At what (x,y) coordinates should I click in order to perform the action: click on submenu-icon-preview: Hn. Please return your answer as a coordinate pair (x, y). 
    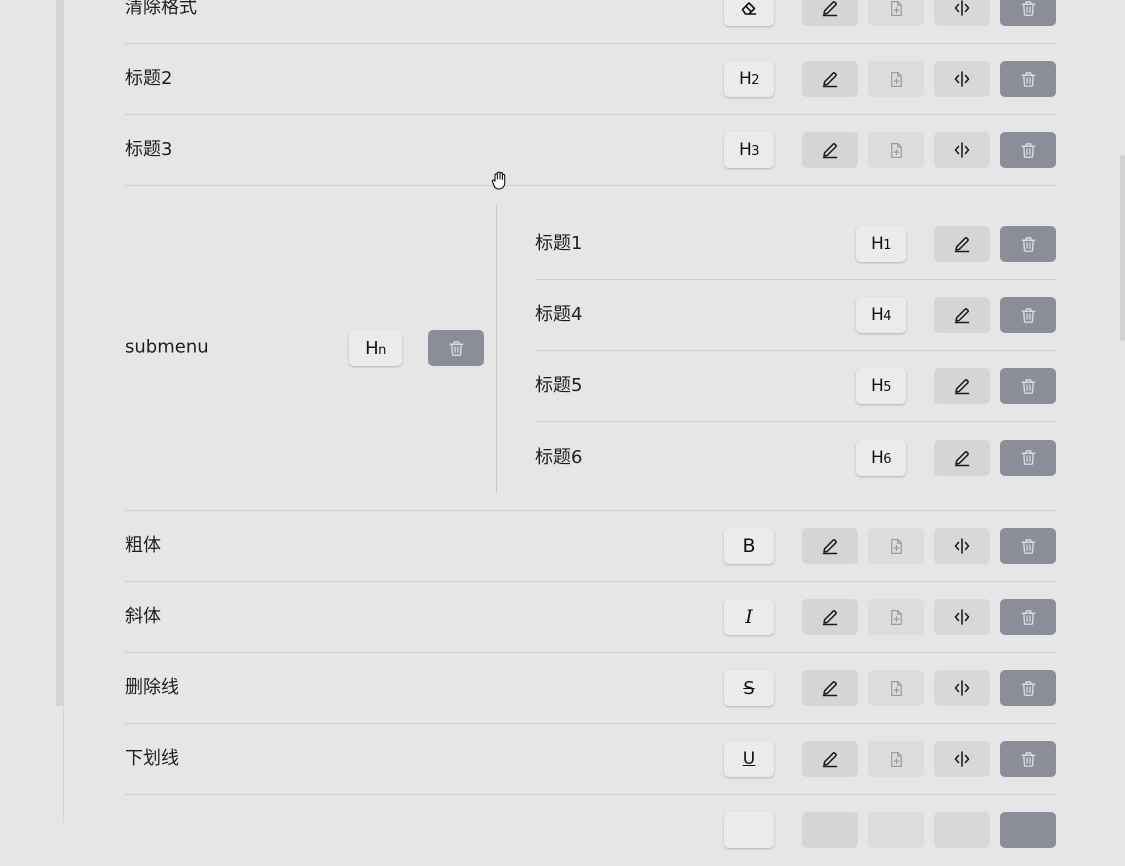
    Looking at the image, I should click on (375, 348).